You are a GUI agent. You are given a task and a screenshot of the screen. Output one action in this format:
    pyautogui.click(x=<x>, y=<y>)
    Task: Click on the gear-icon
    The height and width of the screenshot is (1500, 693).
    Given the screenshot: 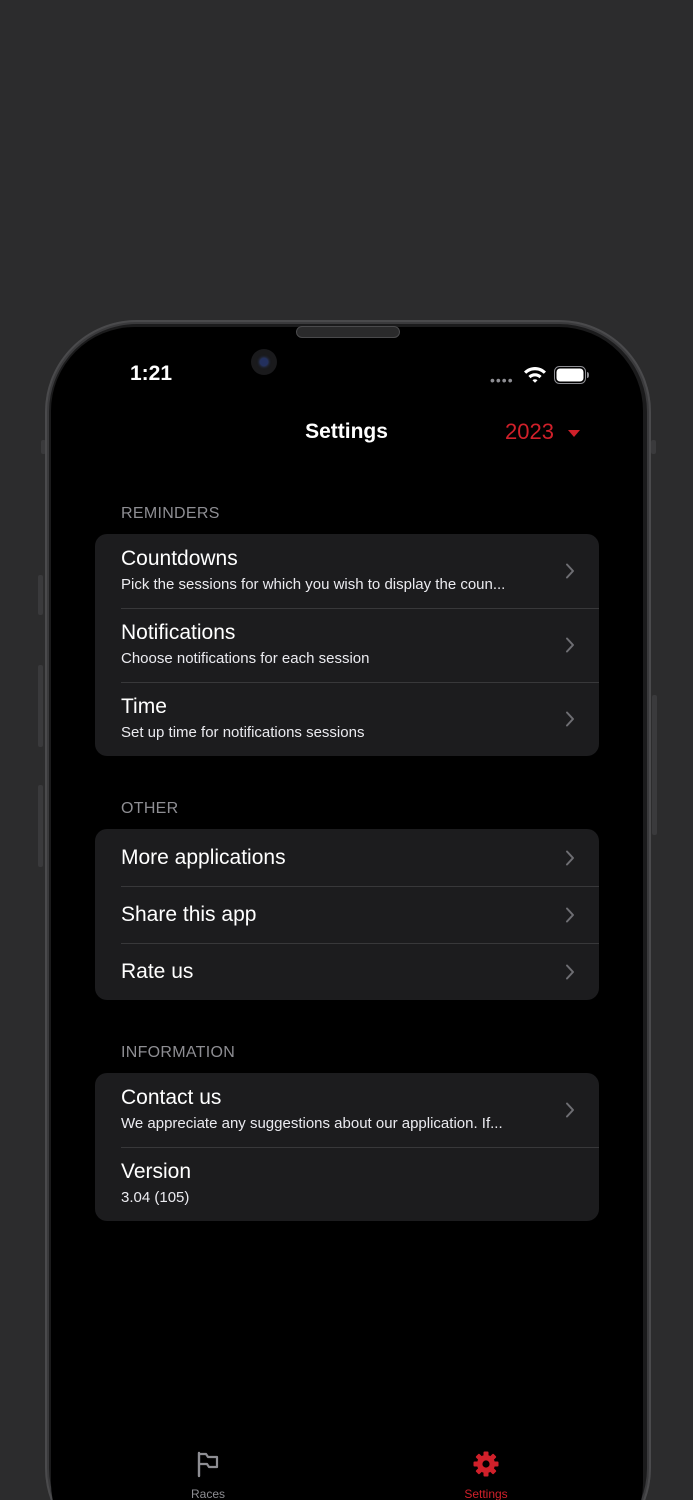 What is the action you would take?
    pyautogui.click(x=486, y=1464)
    